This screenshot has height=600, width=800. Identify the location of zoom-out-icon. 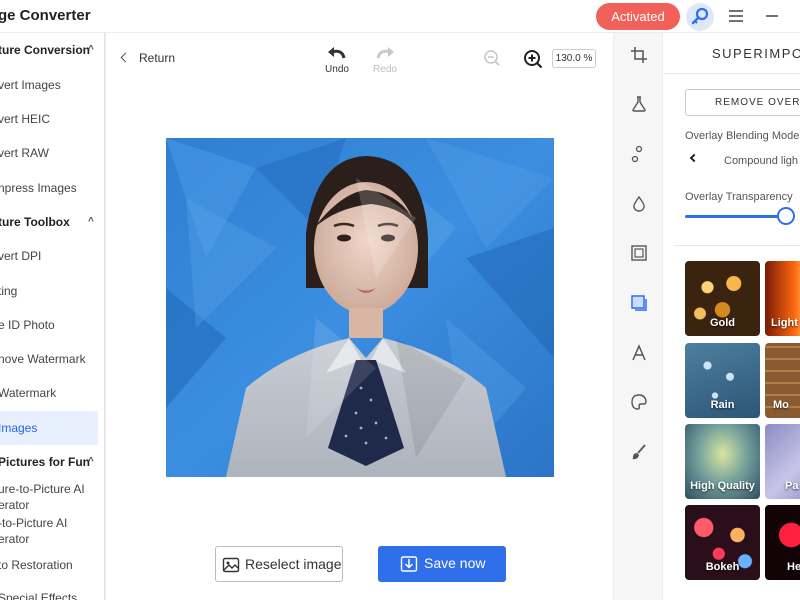
(492, 58).